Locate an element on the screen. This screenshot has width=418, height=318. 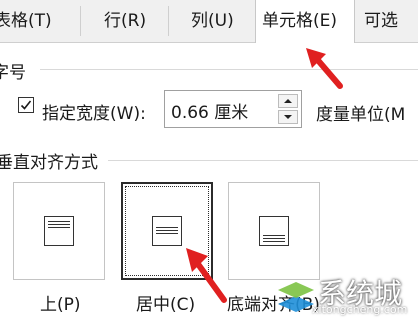
align-bottom-button is located at coordinates (274, 231).